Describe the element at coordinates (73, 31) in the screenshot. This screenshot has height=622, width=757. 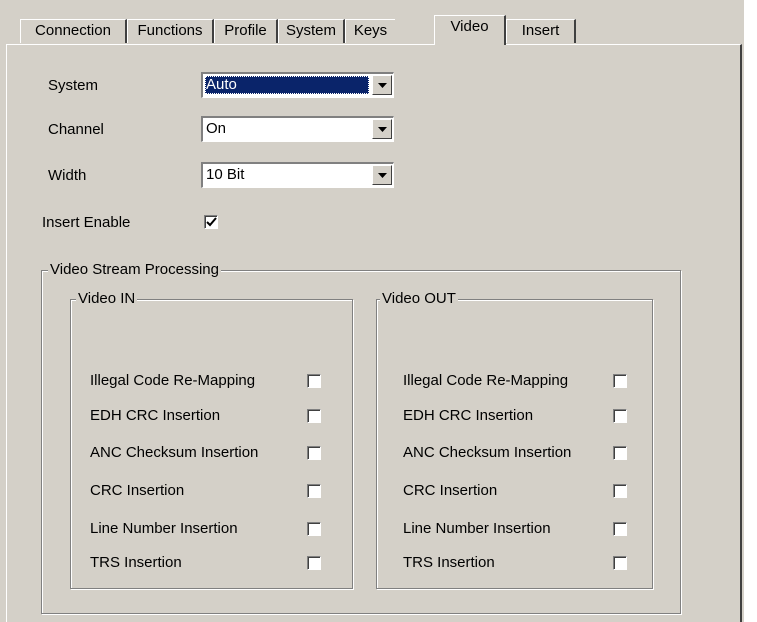
I see `tab-connection: Connection` at that location.